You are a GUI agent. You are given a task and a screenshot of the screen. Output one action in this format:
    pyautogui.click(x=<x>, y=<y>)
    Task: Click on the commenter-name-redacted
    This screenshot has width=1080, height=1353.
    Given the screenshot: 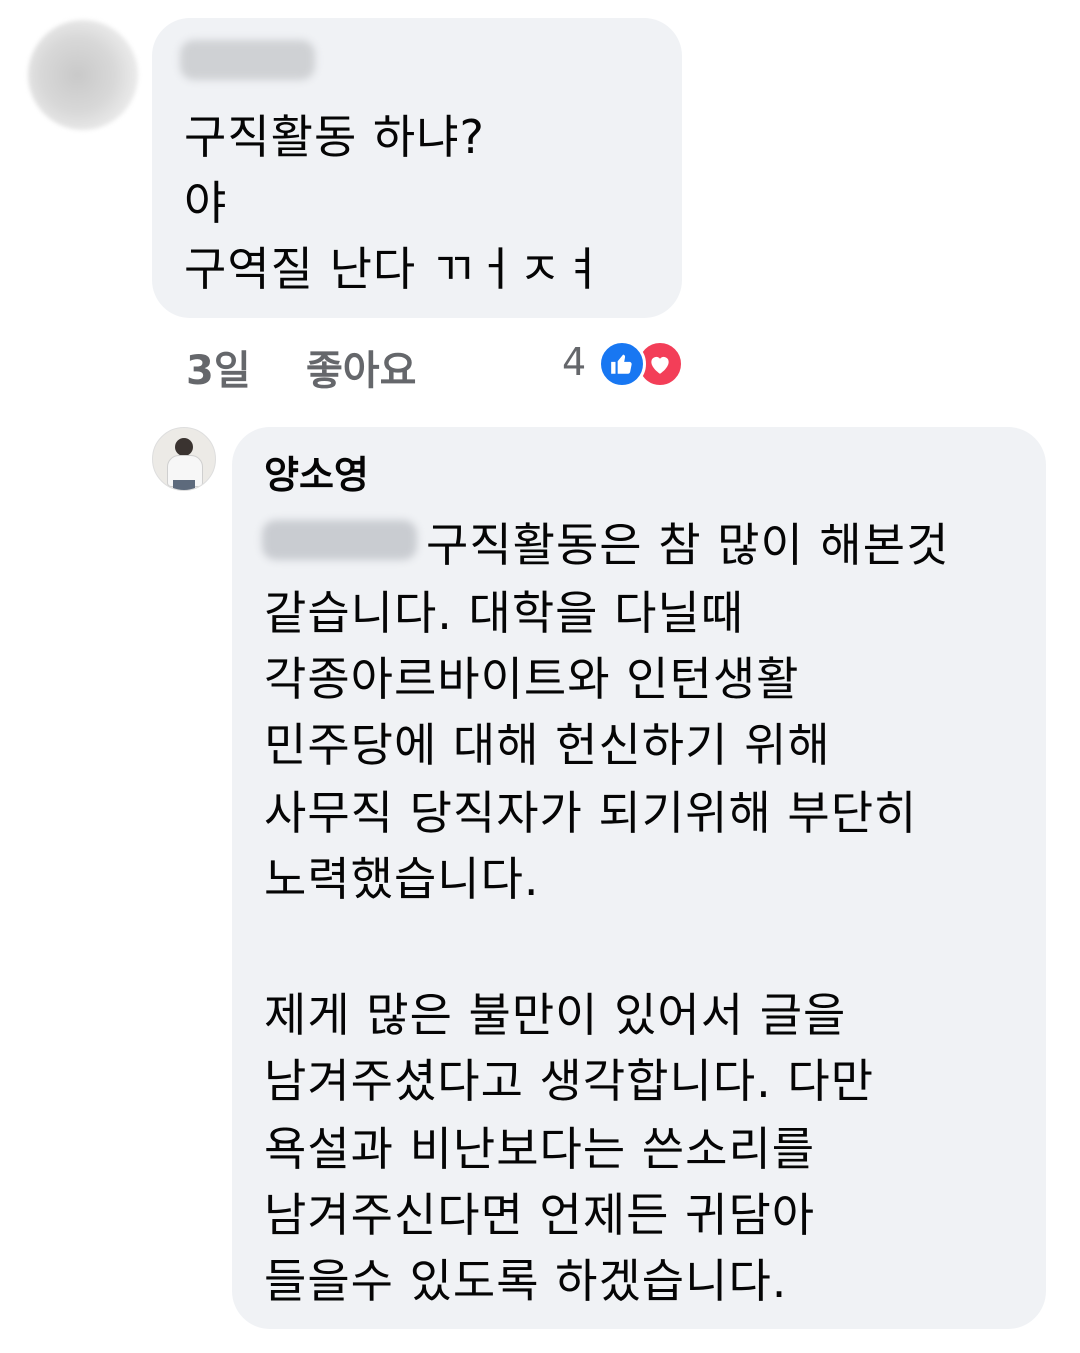 What is the action you would take?
    pyautogui.click(x=247, y=60)
    